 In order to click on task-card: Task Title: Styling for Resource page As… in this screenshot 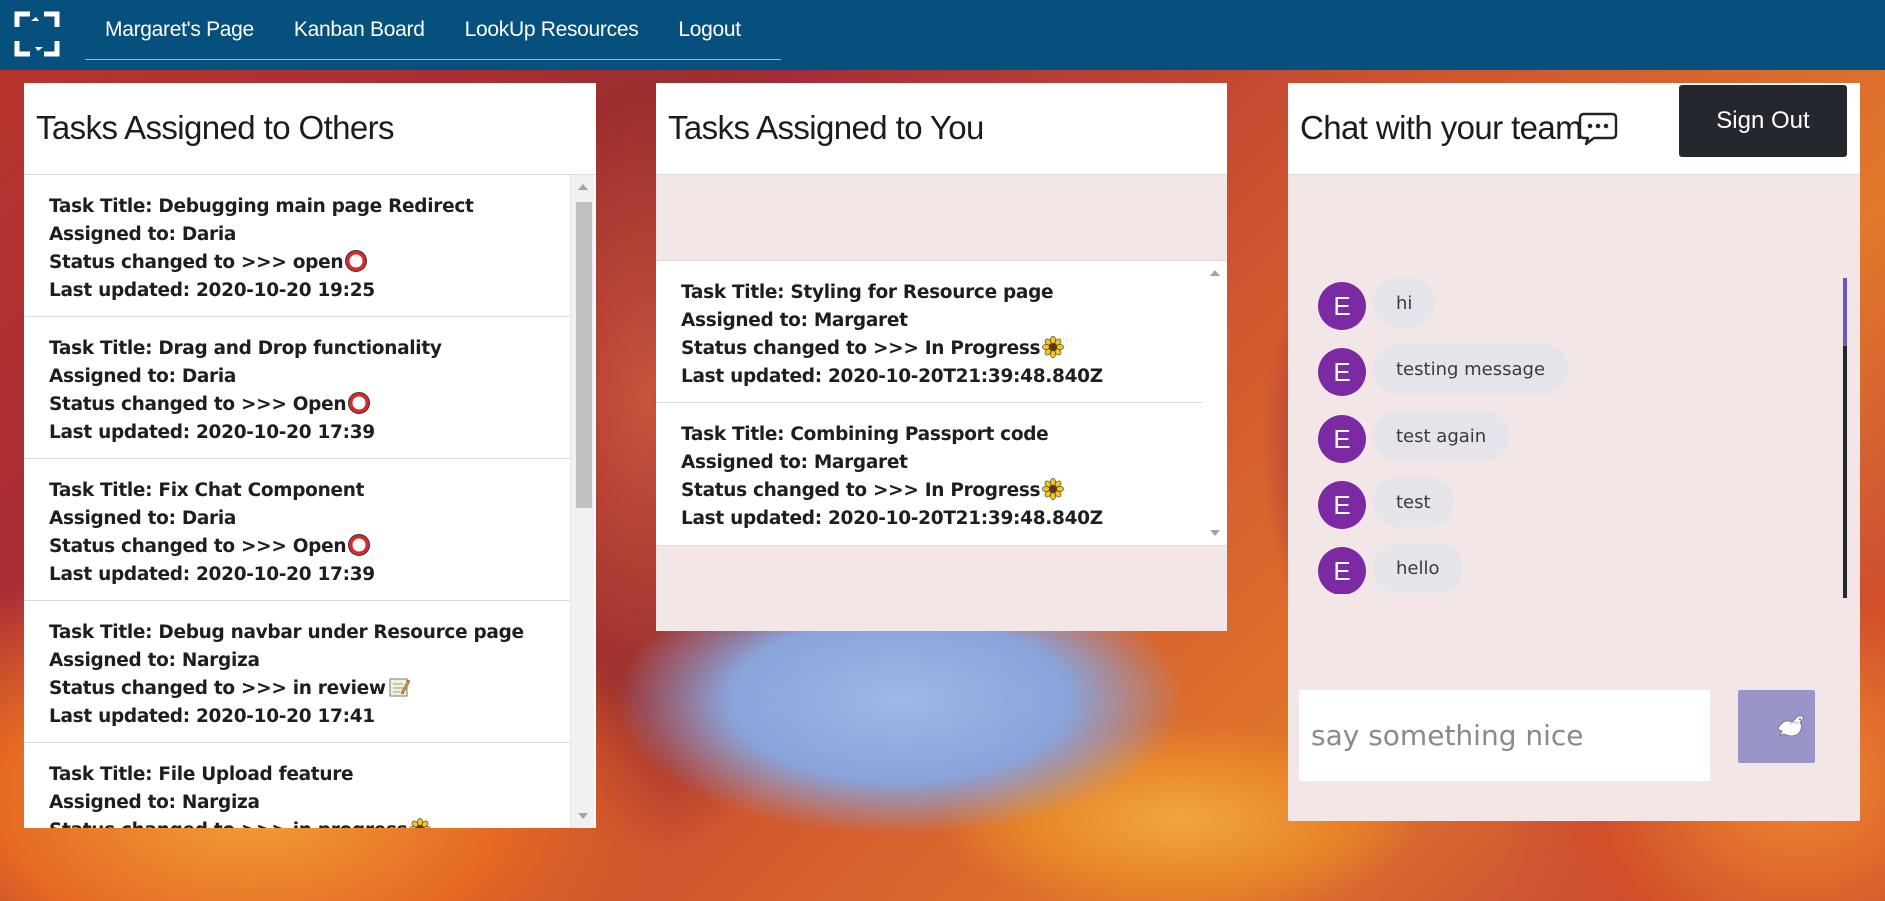, I will do `click(941, 332)`.